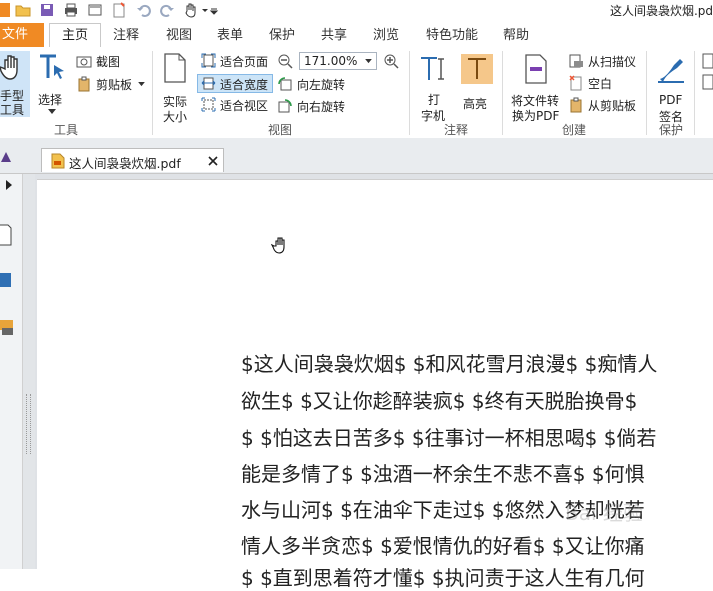 The width and height of the screenshot is (713, 591). Describe the element at coordinates (244, 106) in the screenshot. I see `fit-visible-label: 适合视区` at that location.